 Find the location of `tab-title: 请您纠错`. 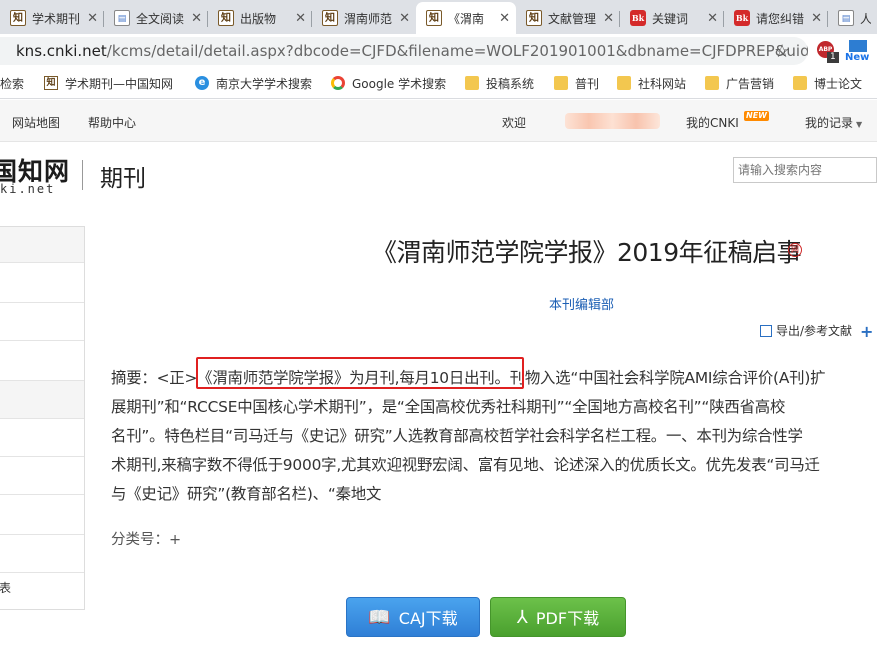

tab-title: 请您纠错 is located at coordinates (780, 18).